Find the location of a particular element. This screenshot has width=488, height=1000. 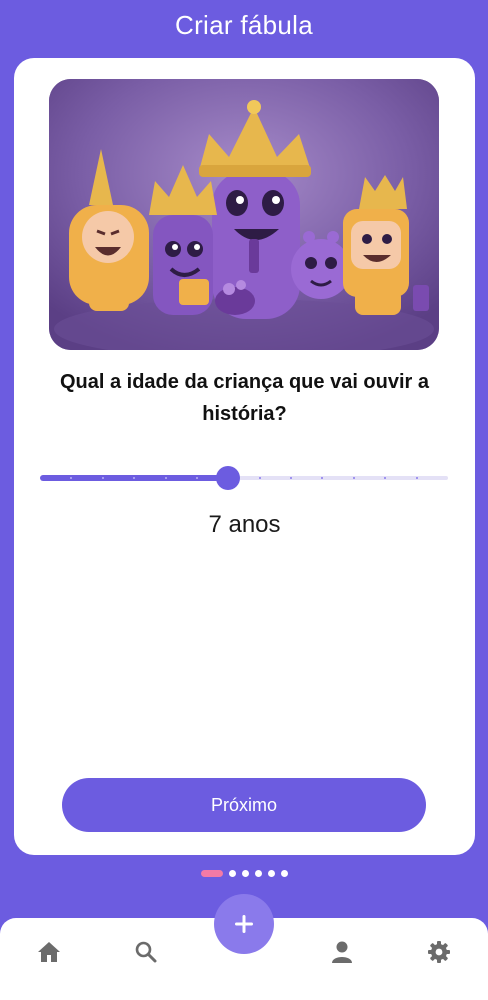

search-button is located at coordinates (146, 952).